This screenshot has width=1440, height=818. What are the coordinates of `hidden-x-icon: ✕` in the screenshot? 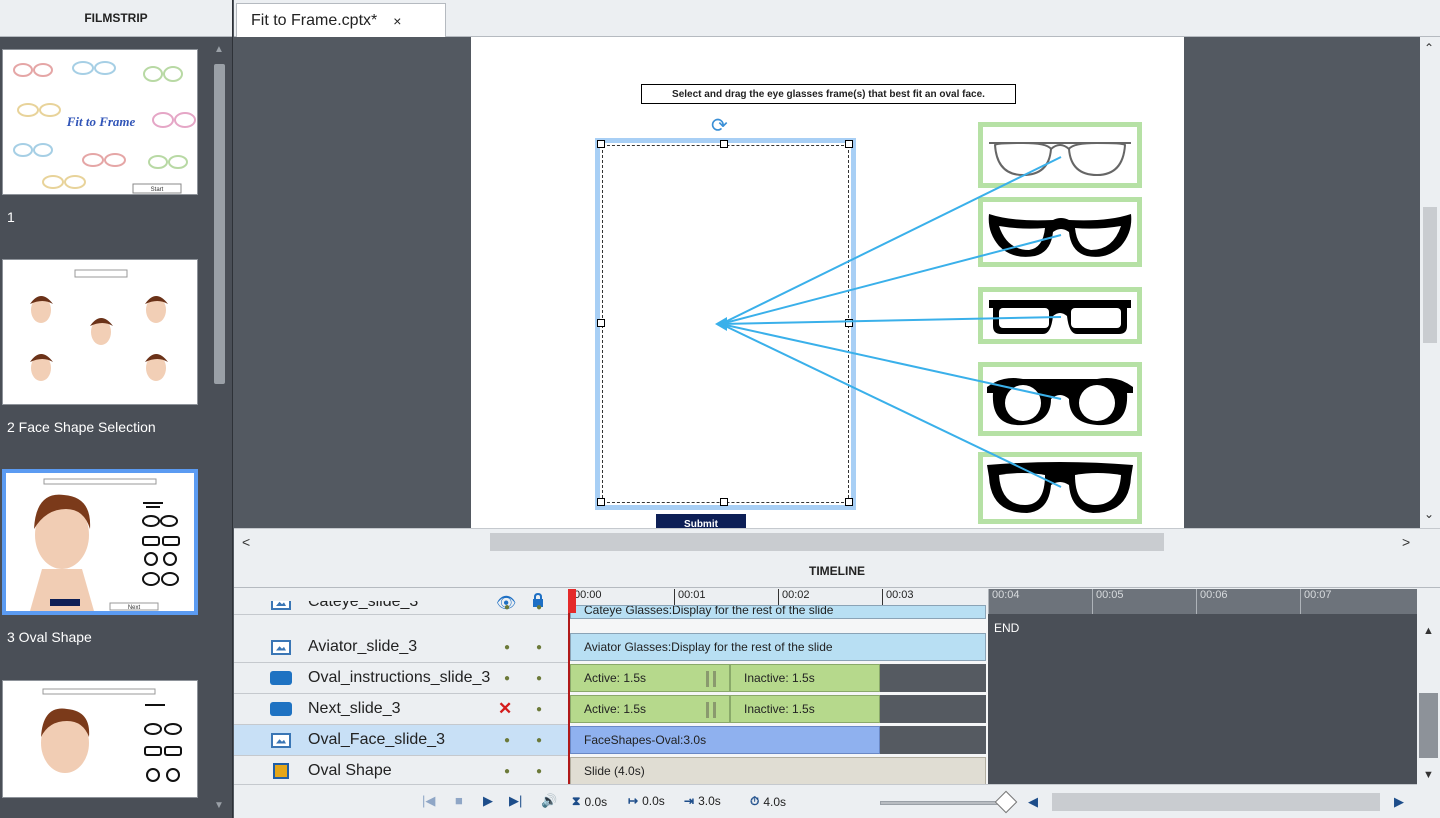 It's located at (505, 709).